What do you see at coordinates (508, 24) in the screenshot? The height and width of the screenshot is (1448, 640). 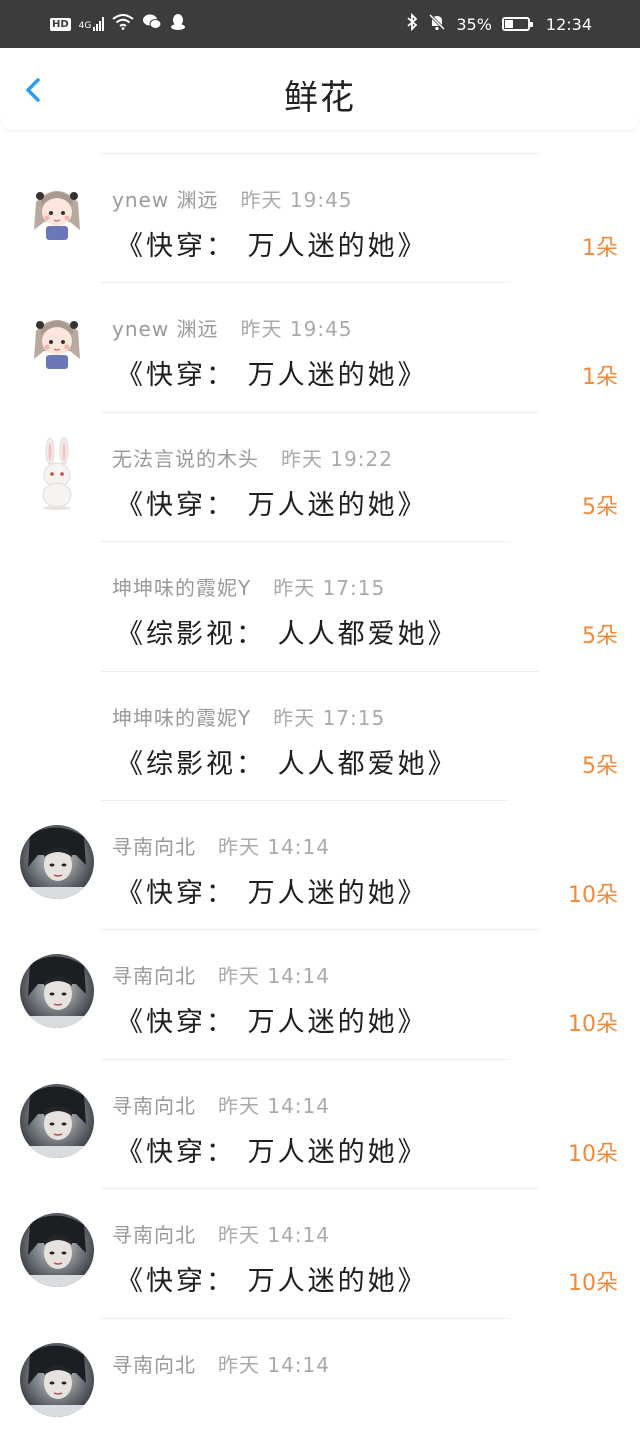 I see `battery-level` at bounding box center [508, 24].